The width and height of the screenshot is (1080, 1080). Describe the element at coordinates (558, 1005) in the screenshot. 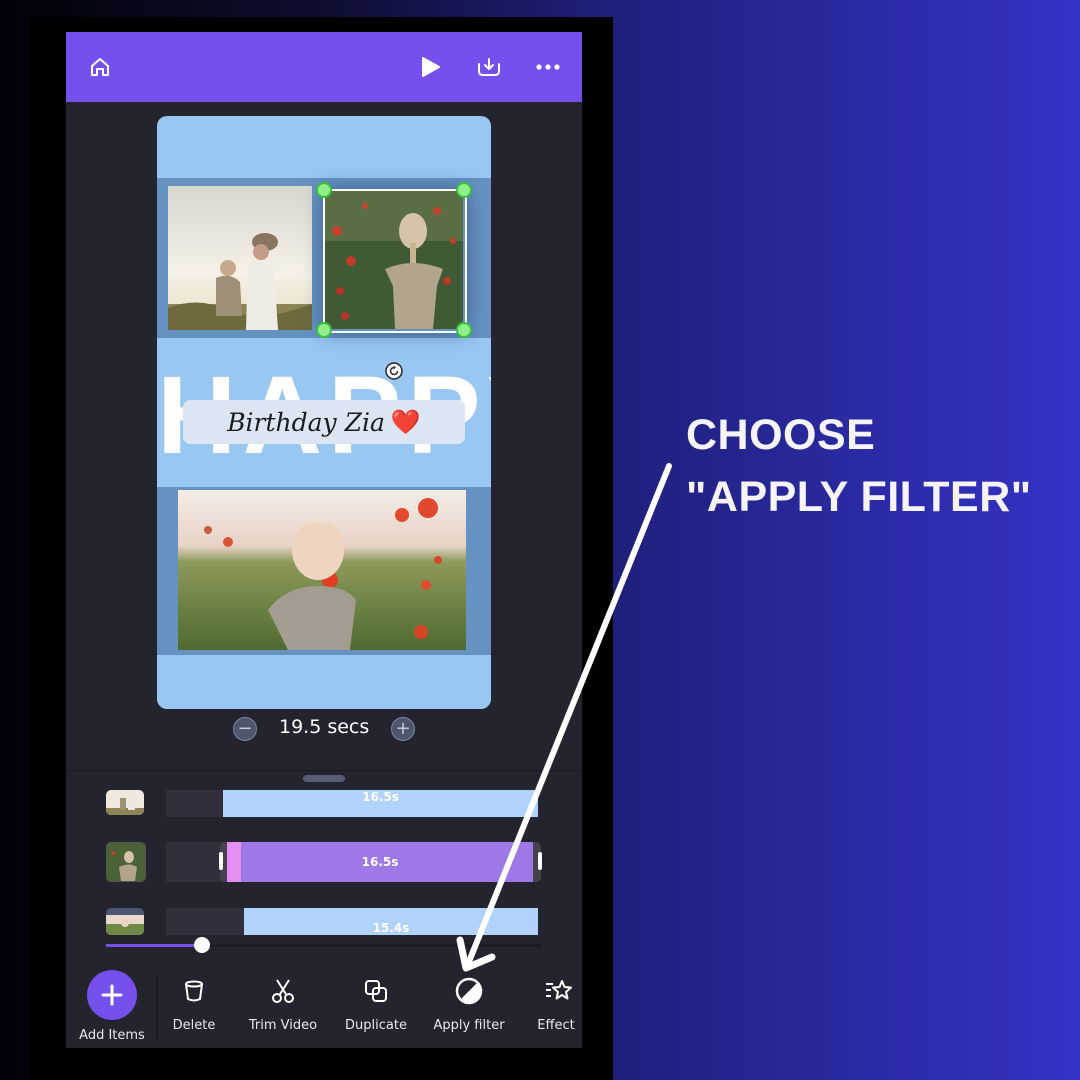

I see `effect-button: Effect` at that location.